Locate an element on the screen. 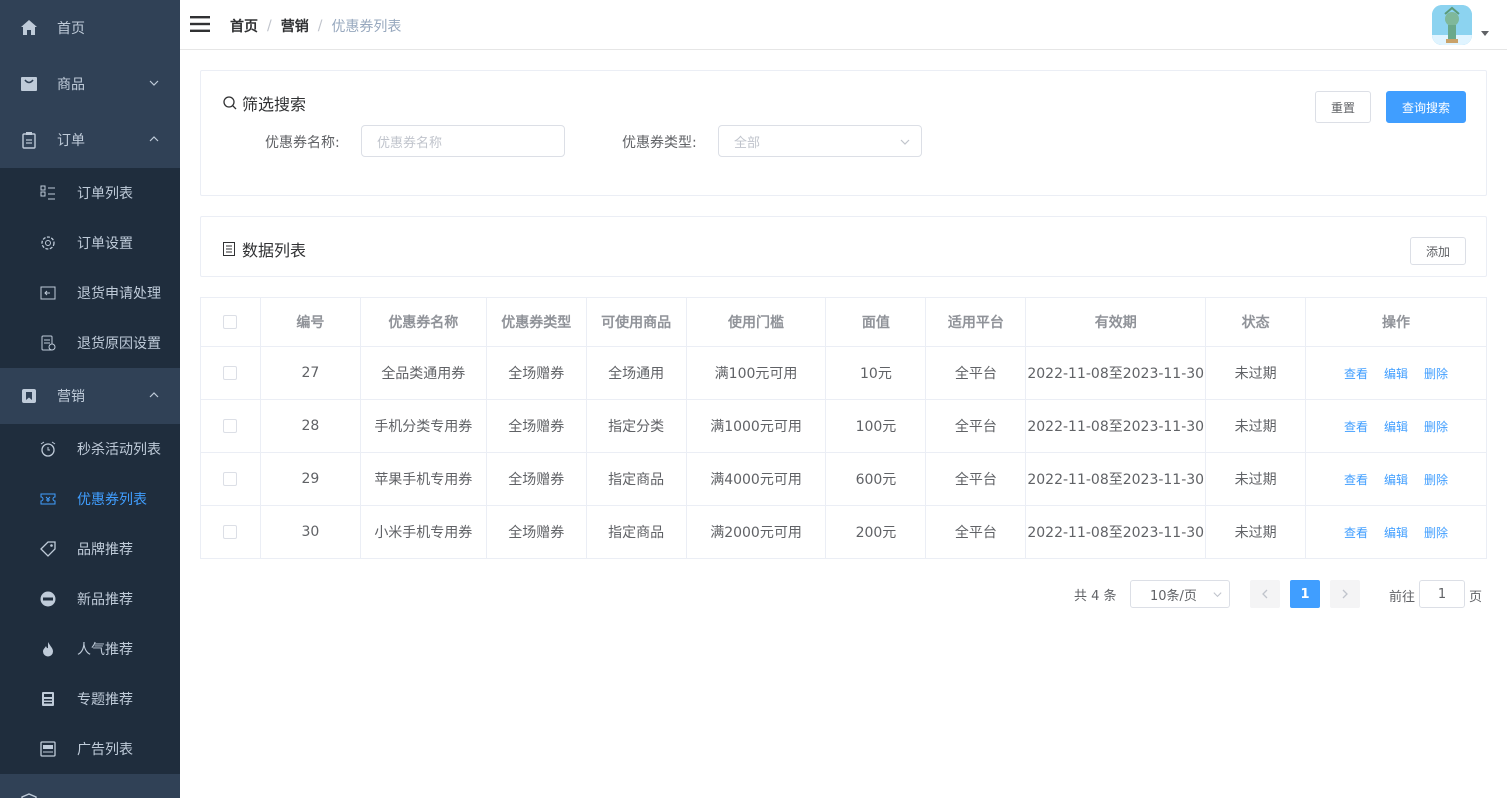 This screenshot has height=798, width=1507. sidebar-item-hot: 人气推荐 is located at coordinates (90, 649).